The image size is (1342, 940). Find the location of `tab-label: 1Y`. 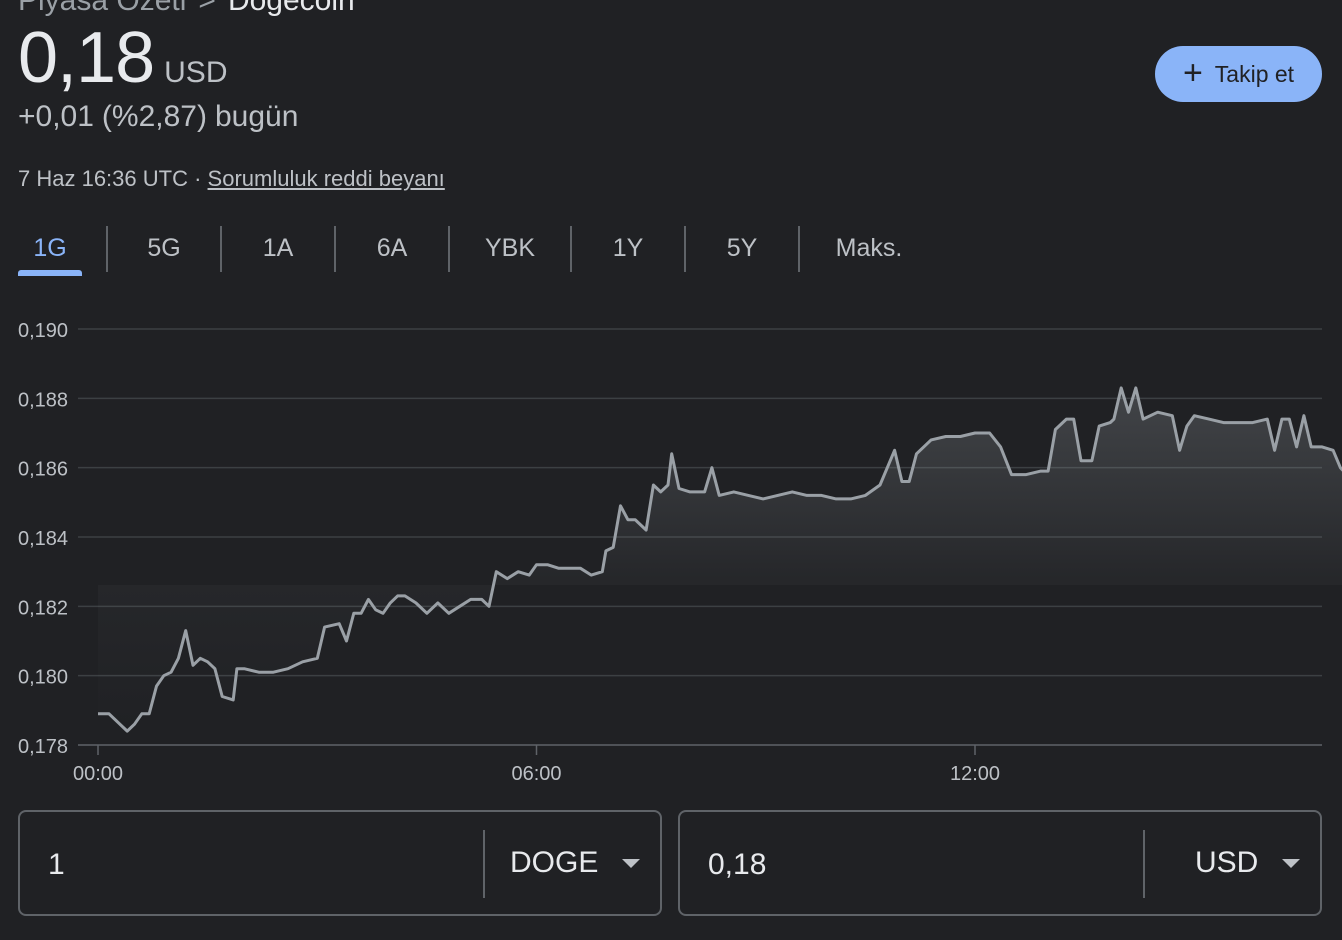

tab-label: 1Y is located at coordinates (628, 247).